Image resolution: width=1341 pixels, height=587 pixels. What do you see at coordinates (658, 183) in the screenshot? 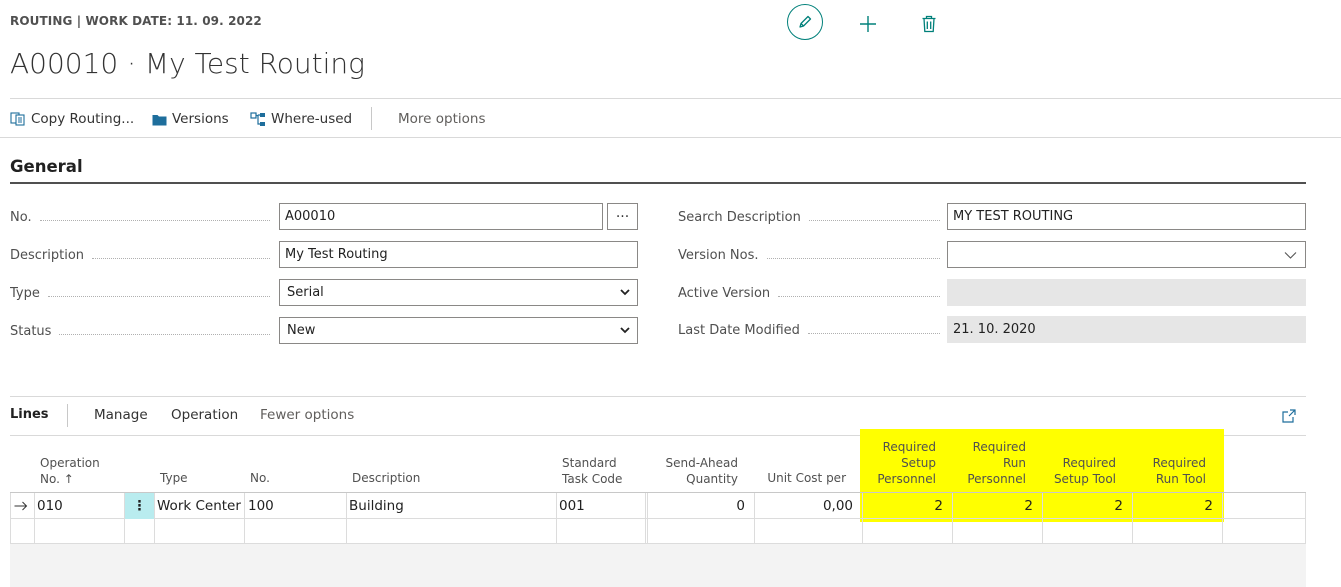
I see `section-rule` at bounding box center [658, 183].